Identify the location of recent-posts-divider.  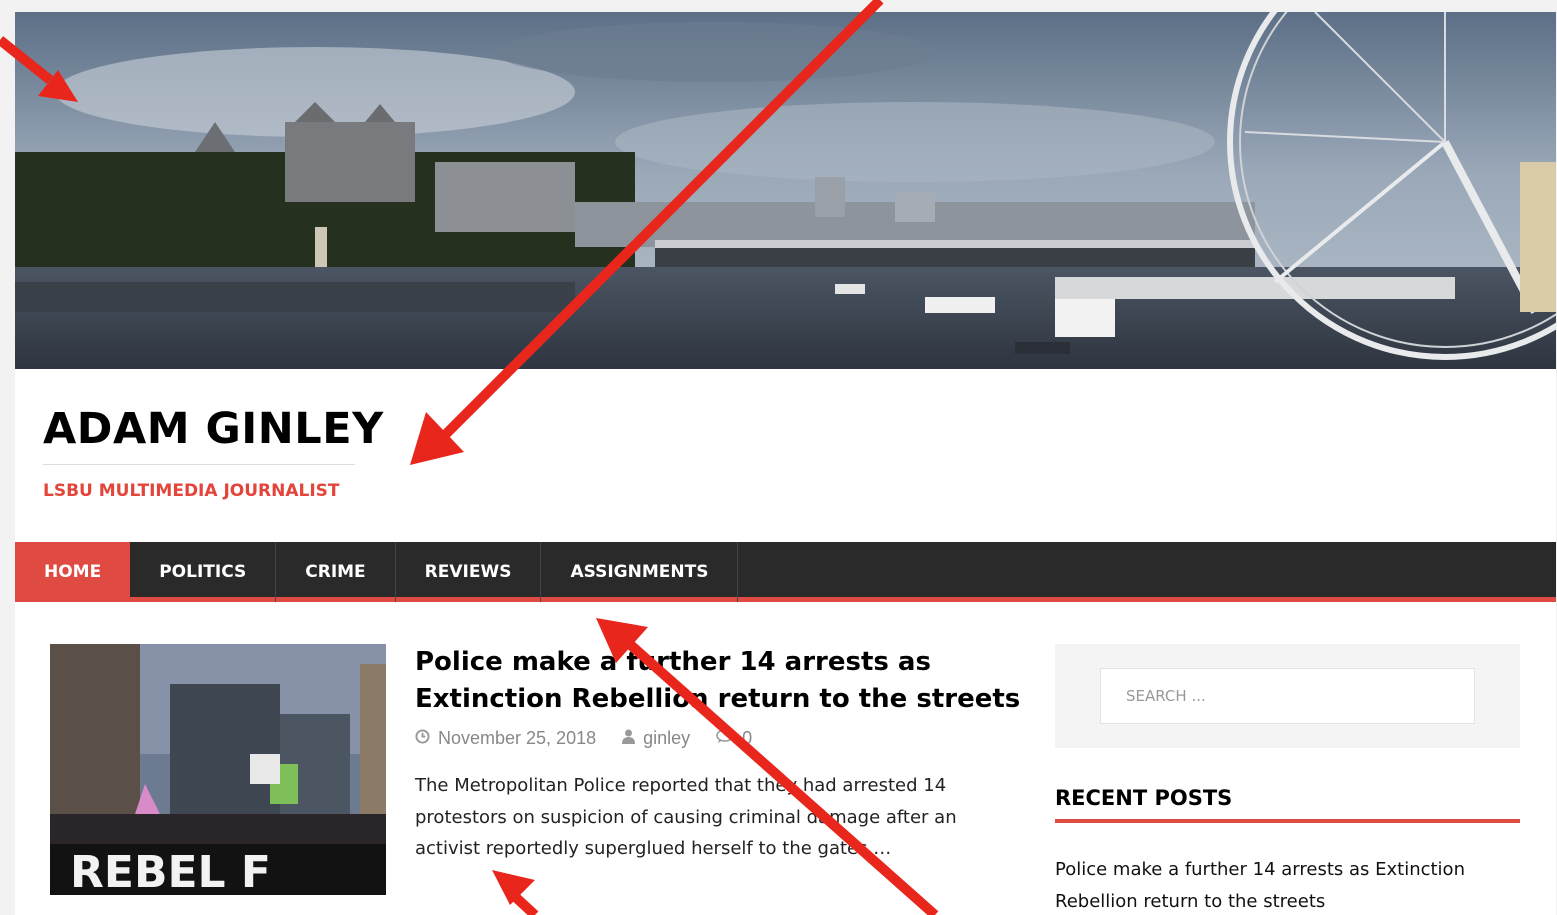
(1287, 821).